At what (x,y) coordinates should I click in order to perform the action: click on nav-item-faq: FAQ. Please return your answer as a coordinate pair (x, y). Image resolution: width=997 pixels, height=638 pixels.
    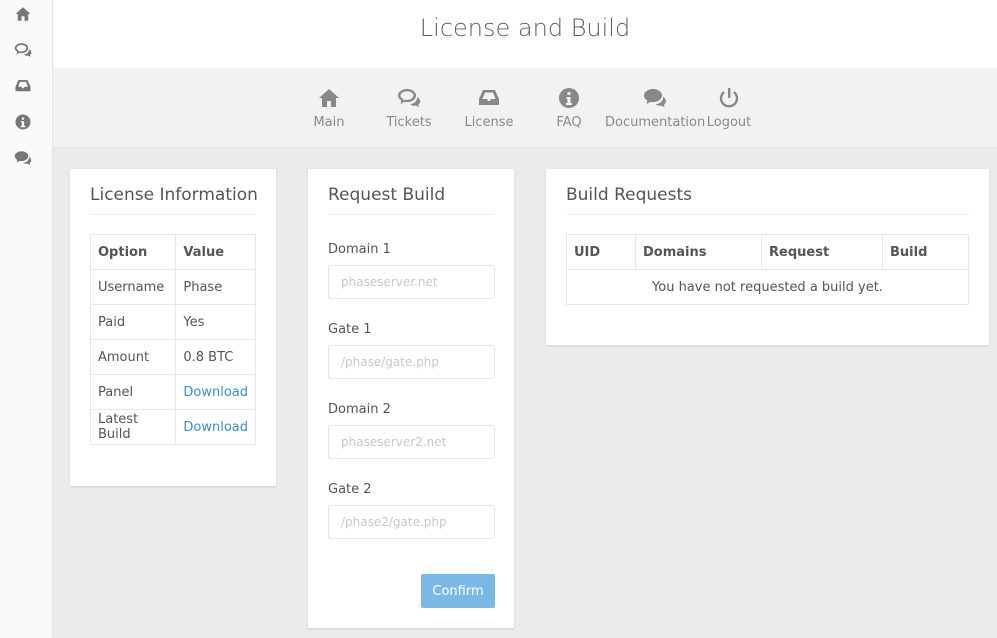
    Looking at the image, I should click on (569, 108).